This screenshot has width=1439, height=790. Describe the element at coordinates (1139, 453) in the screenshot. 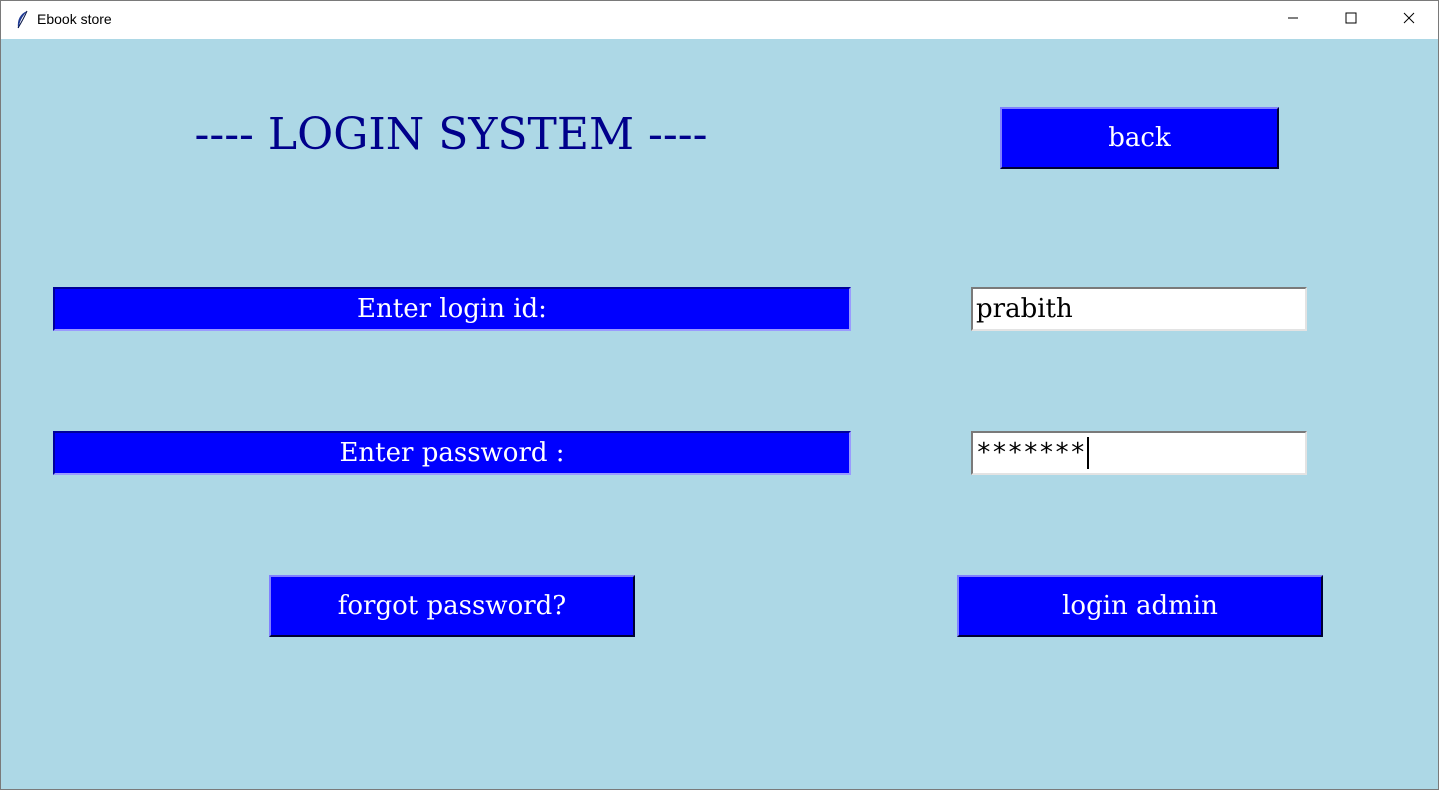

I see `password-input: *******` at that location.